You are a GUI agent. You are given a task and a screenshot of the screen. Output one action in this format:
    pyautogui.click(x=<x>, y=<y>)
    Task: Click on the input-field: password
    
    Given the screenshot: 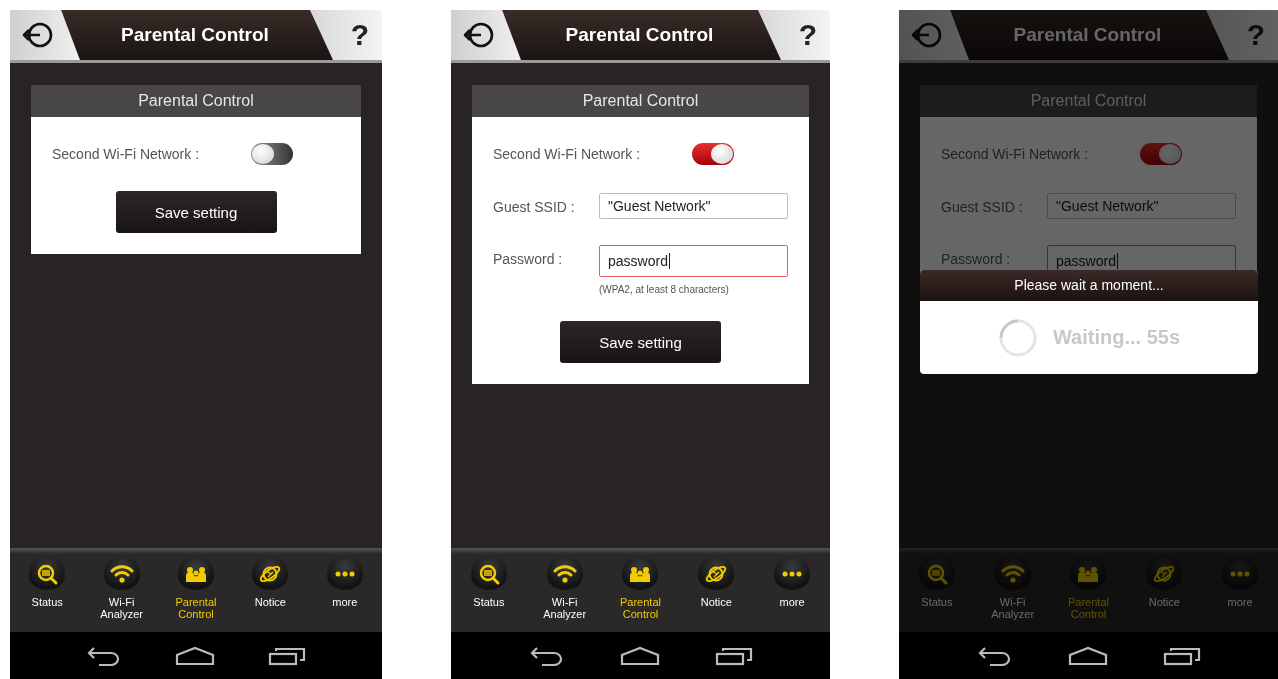 What is the action you would take?
    pyautogui.click(x=693, y=261)
    